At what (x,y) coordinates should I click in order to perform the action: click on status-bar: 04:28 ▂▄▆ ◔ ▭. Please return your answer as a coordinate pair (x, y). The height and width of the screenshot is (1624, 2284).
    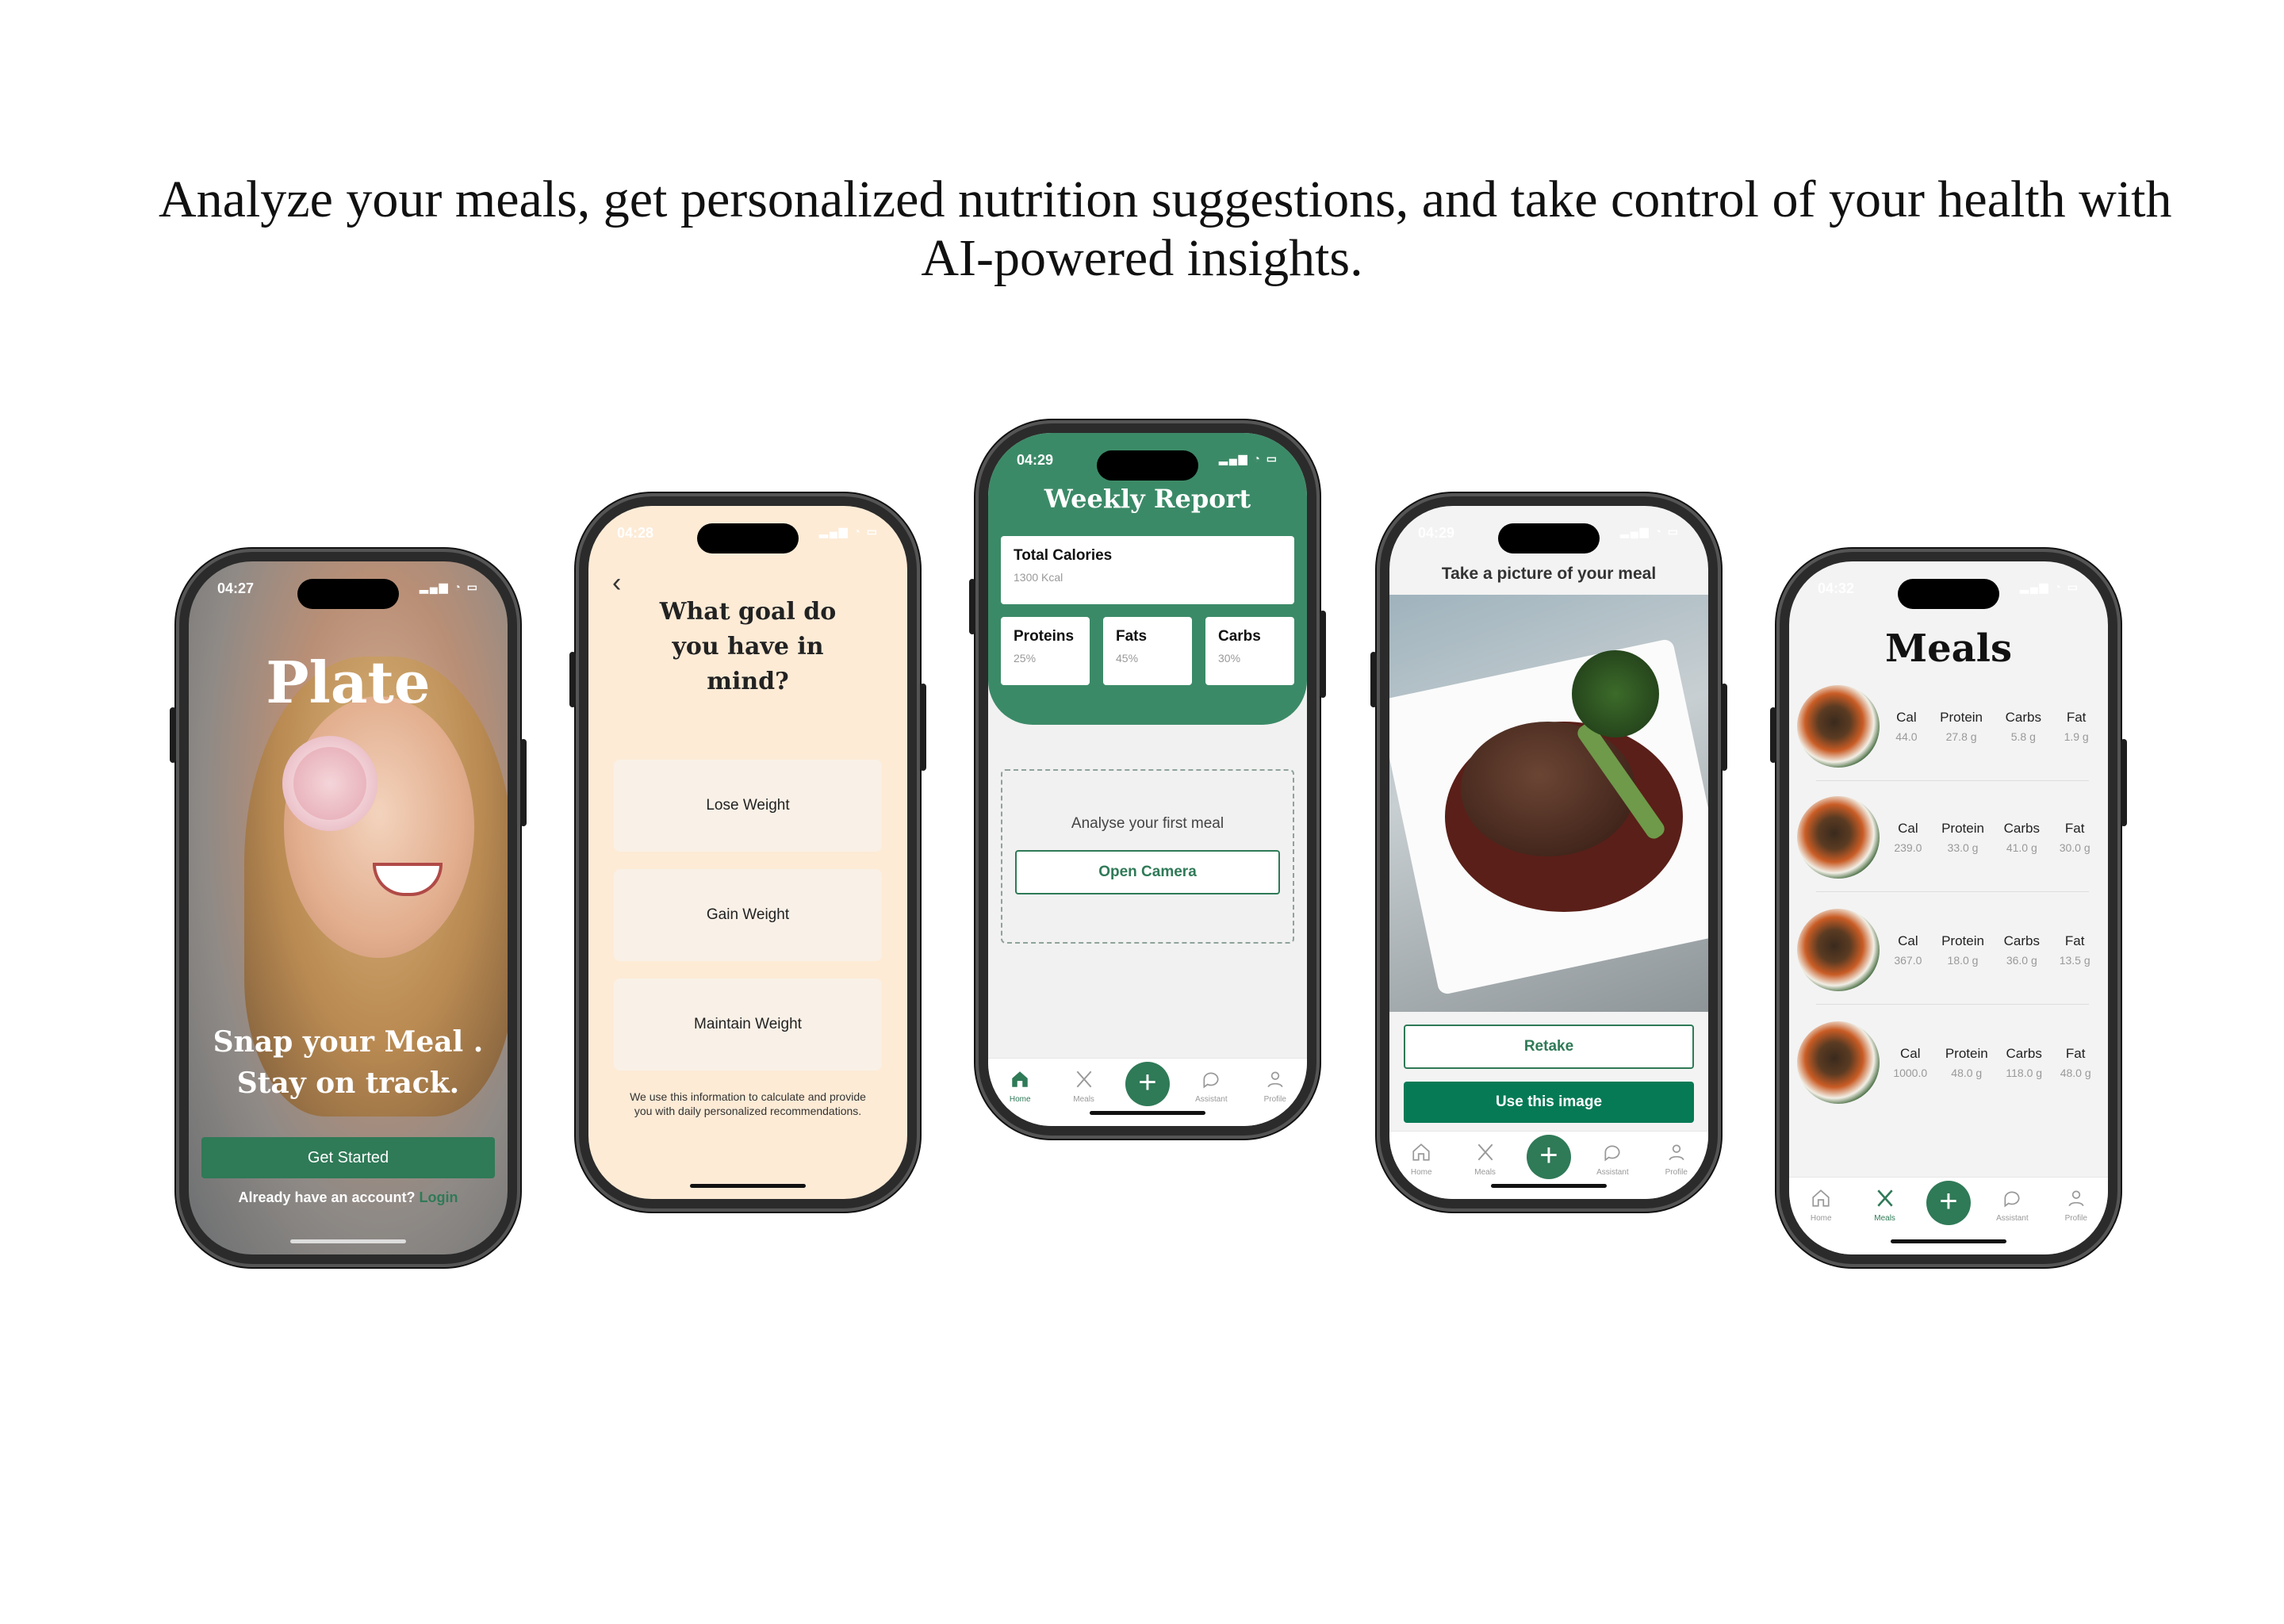
    Looking at the image, I should click on (748, 534).